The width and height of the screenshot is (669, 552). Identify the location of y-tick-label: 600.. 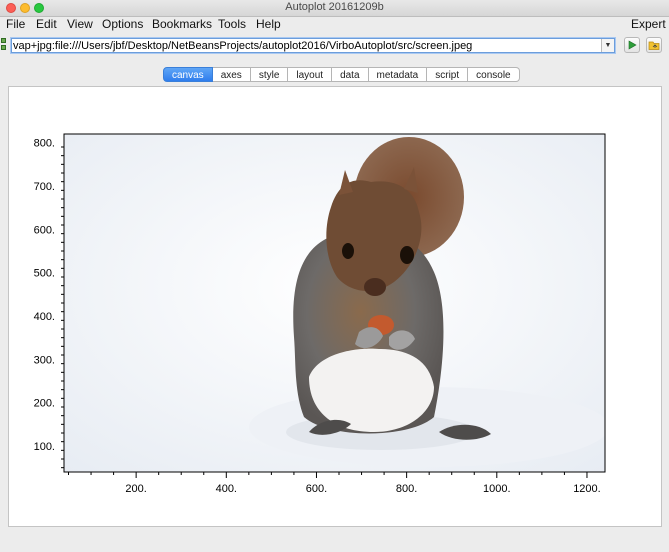
(44, 230).